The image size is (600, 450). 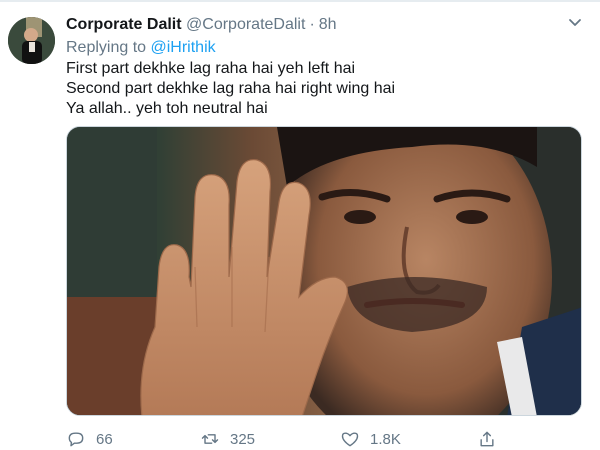 I want to click on share-button, so click(x=492, y=439).